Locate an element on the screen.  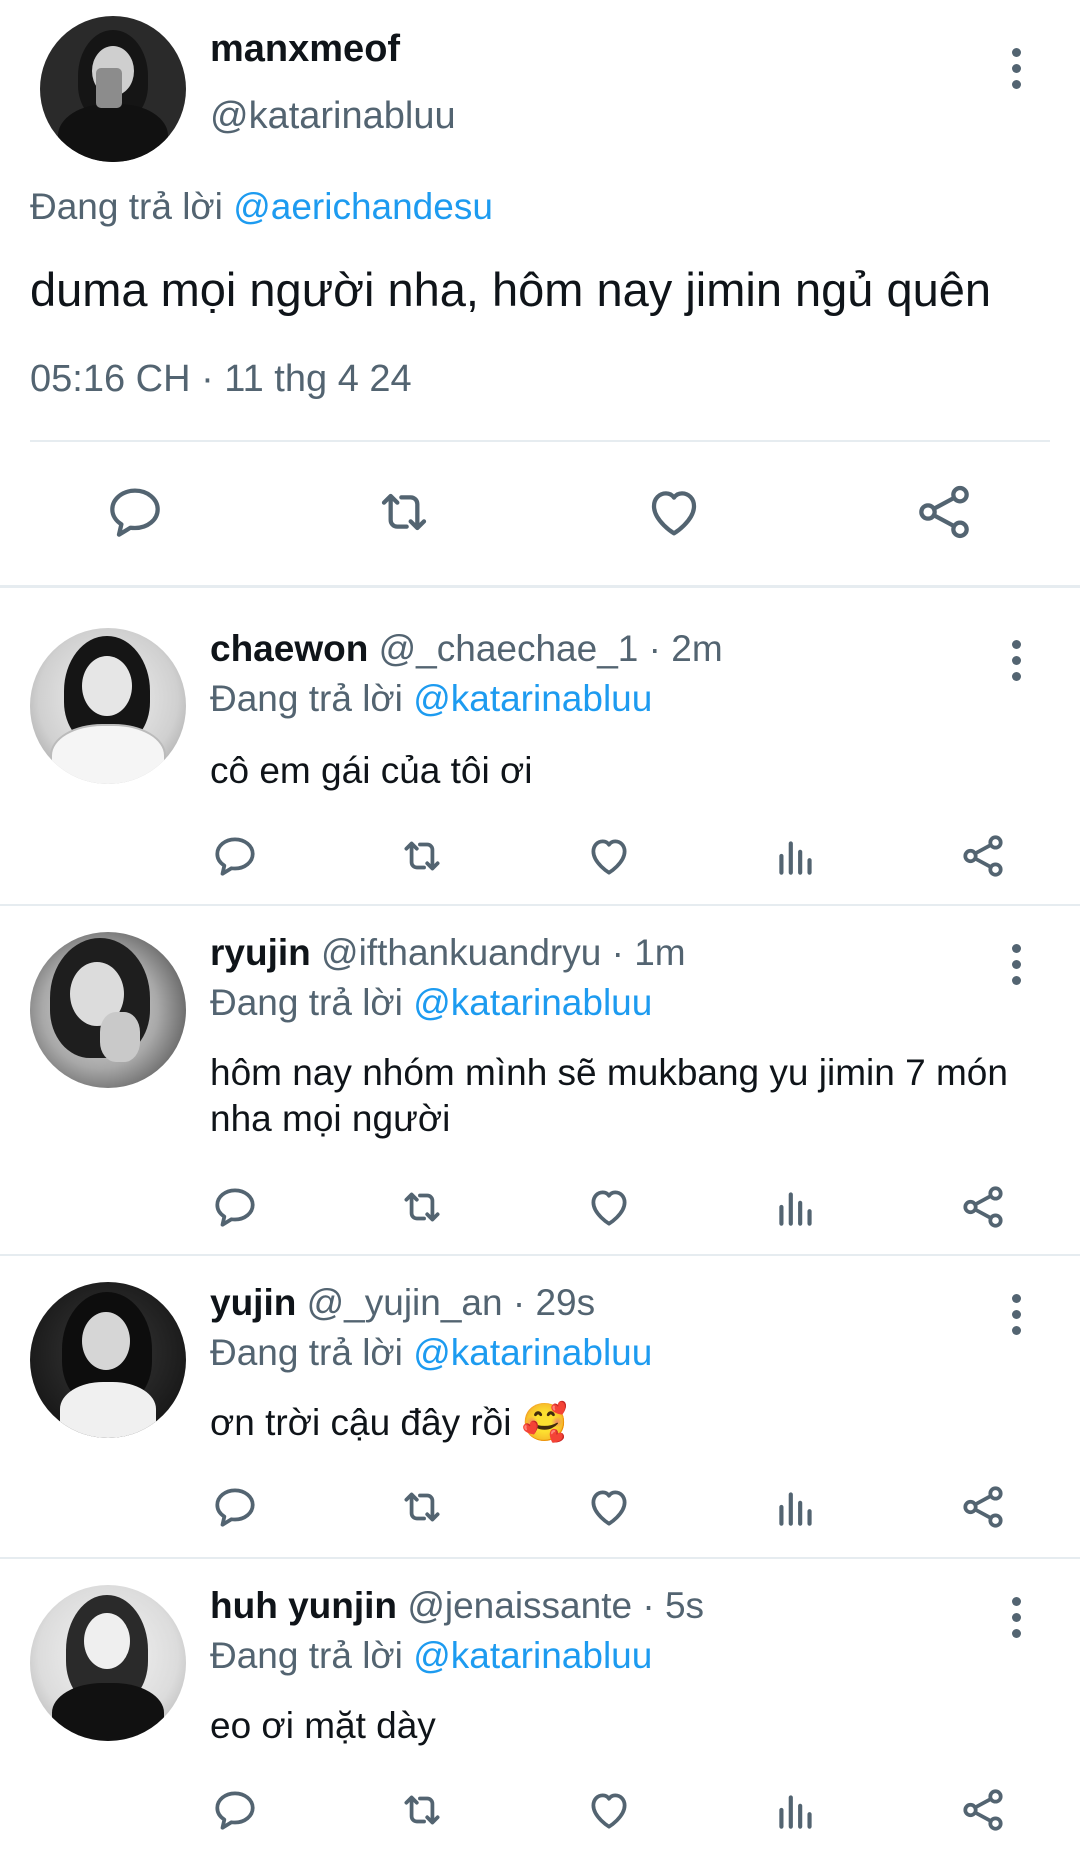
reply-text: eo ơi mặt dày is located at coordinates (323, 1725).